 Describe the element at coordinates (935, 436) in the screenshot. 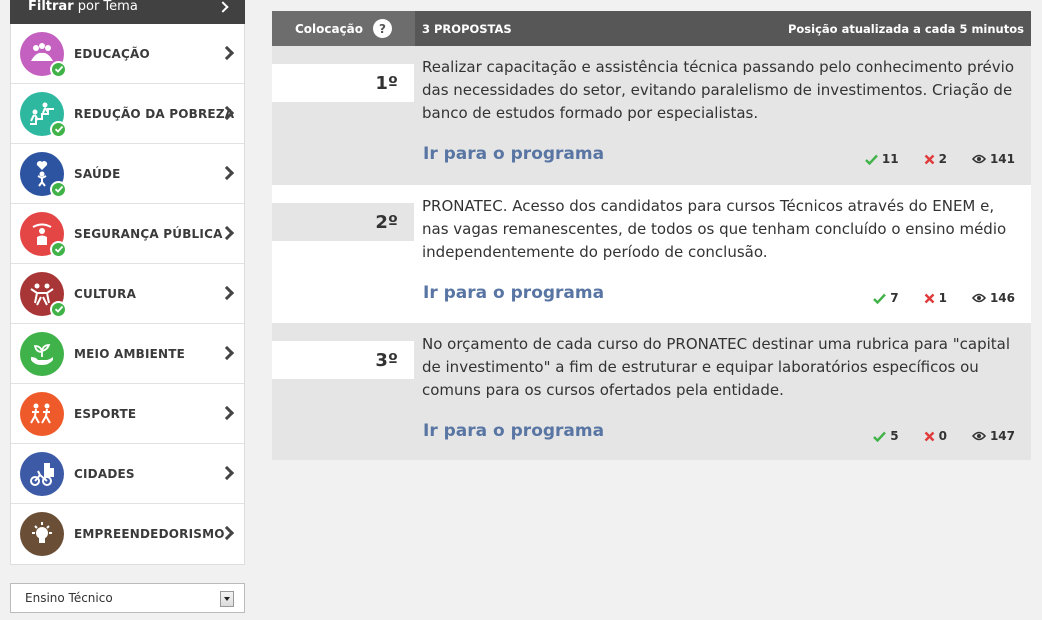

I see `dislikes-count: 0` at that location.